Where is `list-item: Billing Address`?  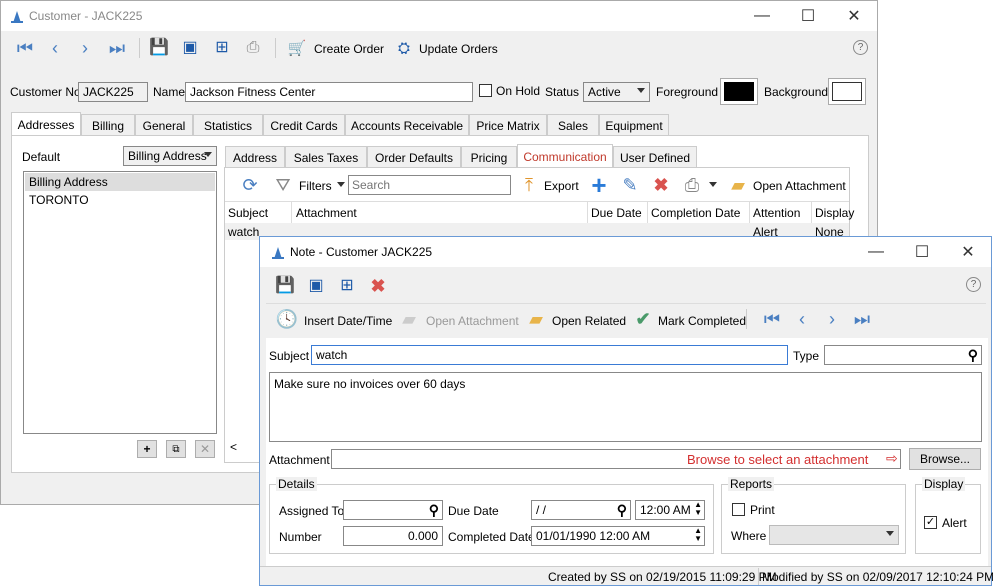
list-item: Billing Address is located at coordinates (120, 182).